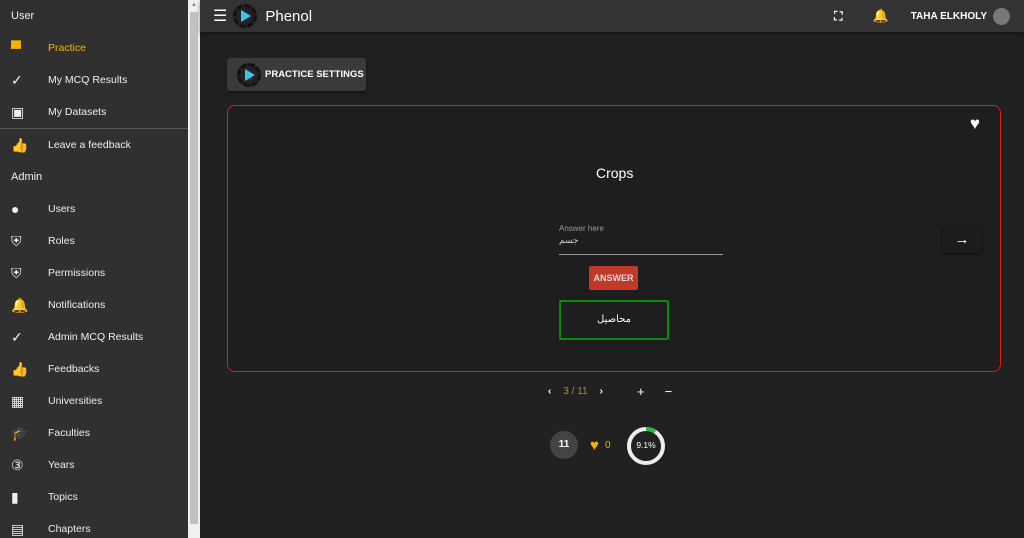  What do you see at coordinates (220, 16) in the screenshot?
I see `menu-icon: ☰` at bounding box center [220, 16].